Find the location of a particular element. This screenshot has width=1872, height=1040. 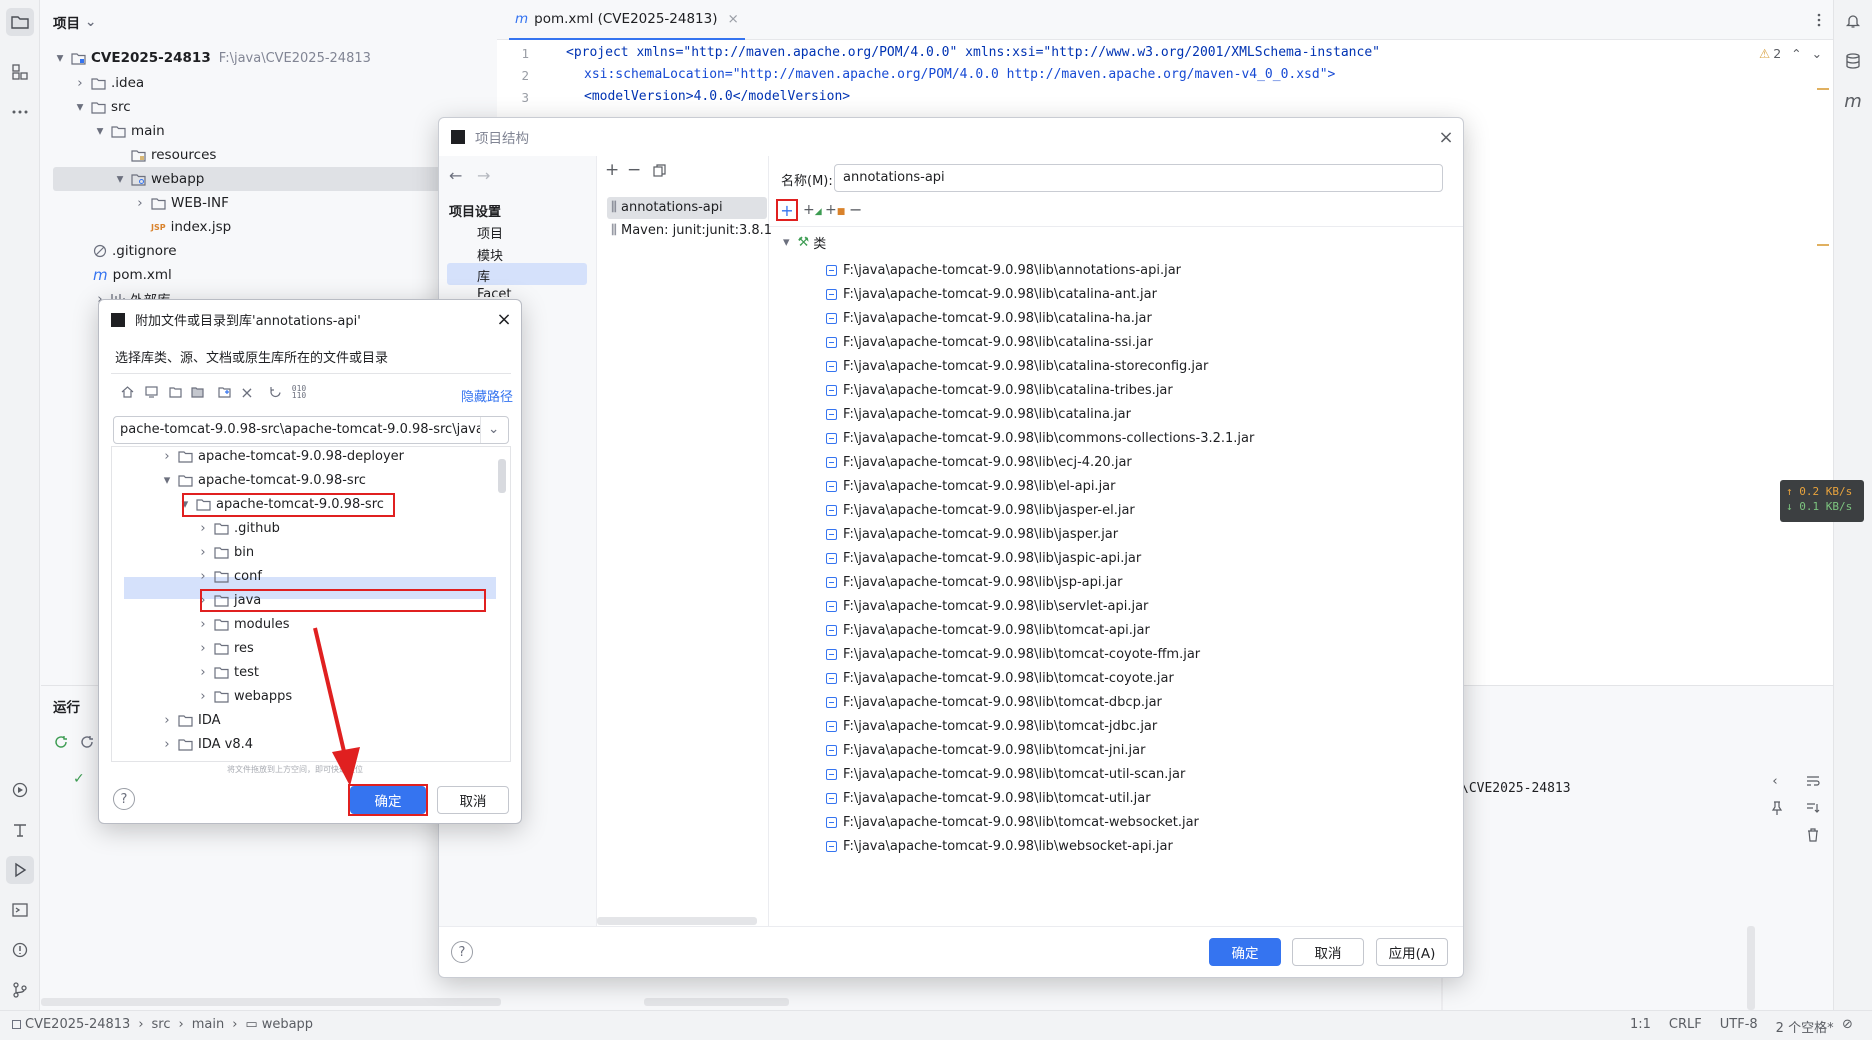

line-separator: CRLF is located at coordinates (1685, 1026).